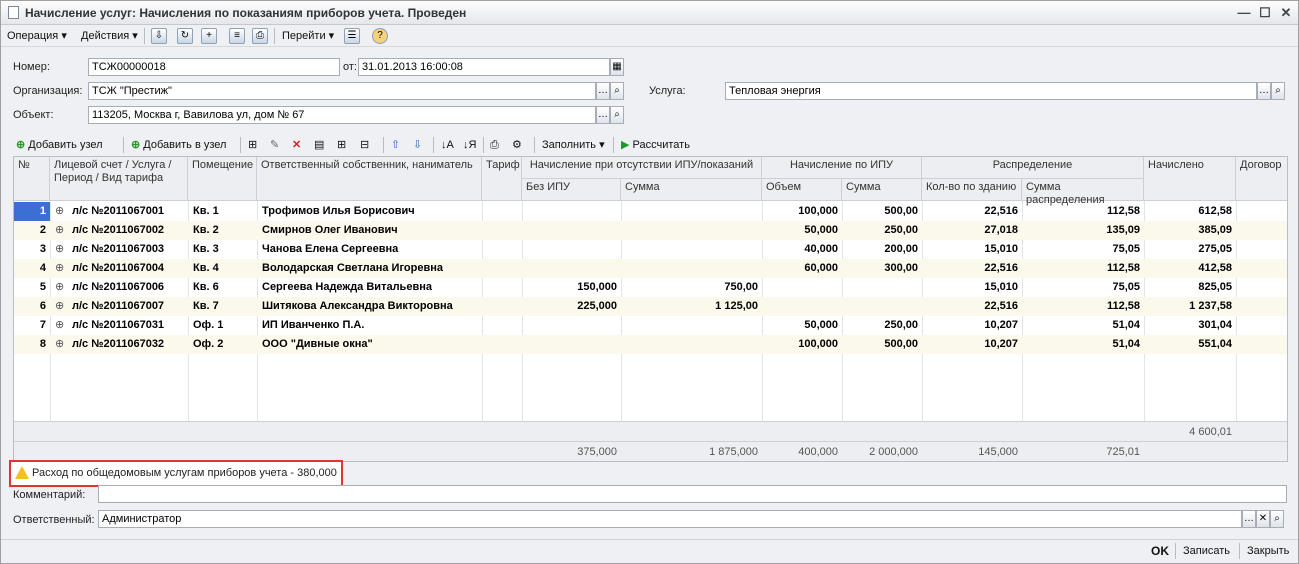  I want to click on calendar-icon: ▦, so click(617, 67).